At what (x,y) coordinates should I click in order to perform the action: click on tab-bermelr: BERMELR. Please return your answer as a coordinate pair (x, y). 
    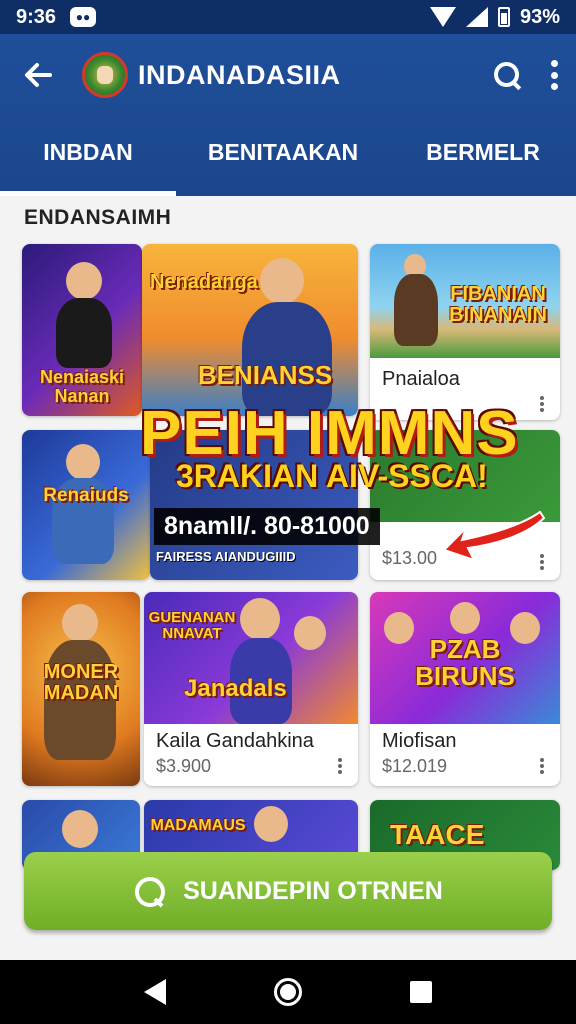
    Looking at the image, I should click on (483, 156).